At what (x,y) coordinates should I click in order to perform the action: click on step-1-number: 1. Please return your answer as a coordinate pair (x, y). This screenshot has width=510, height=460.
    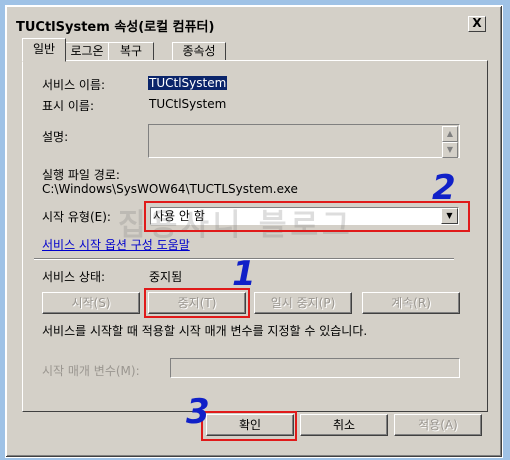
    Looking at the image, I should click on (244, 274).